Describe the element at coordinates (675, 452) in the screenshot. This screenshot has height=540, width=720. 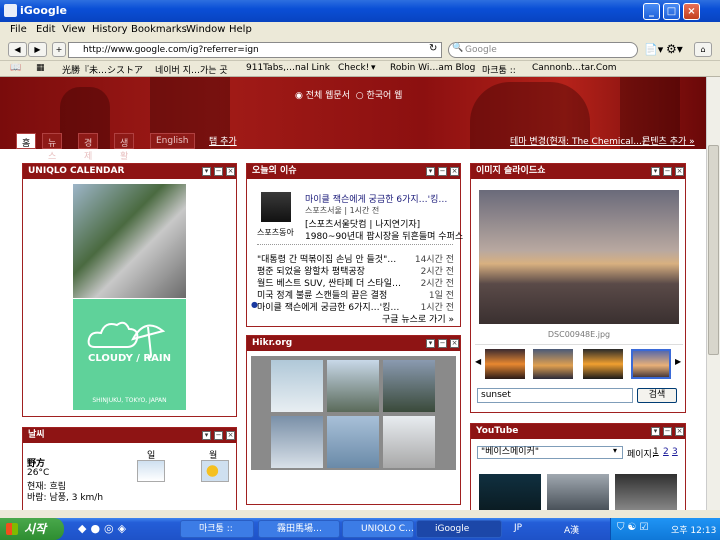
I see `page-link: 3` at that location.